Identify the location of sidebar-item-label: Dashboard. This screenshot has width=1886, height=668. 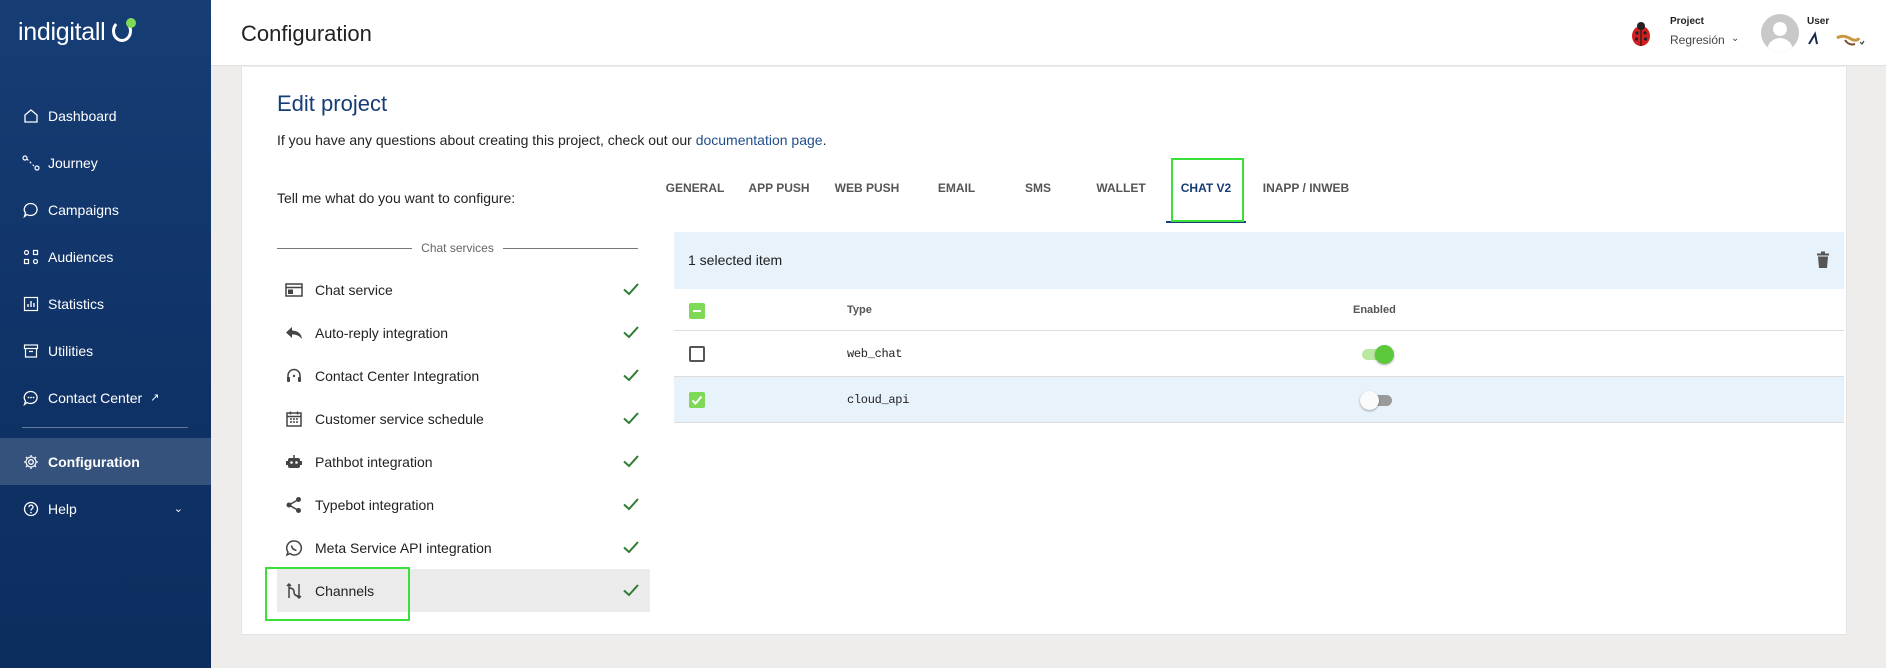
(82, 115).